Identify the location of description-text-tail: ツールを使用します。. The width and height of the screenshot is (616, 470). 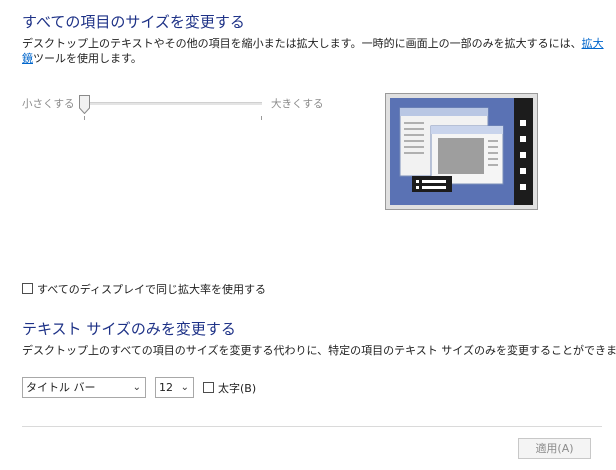
(87, 58).